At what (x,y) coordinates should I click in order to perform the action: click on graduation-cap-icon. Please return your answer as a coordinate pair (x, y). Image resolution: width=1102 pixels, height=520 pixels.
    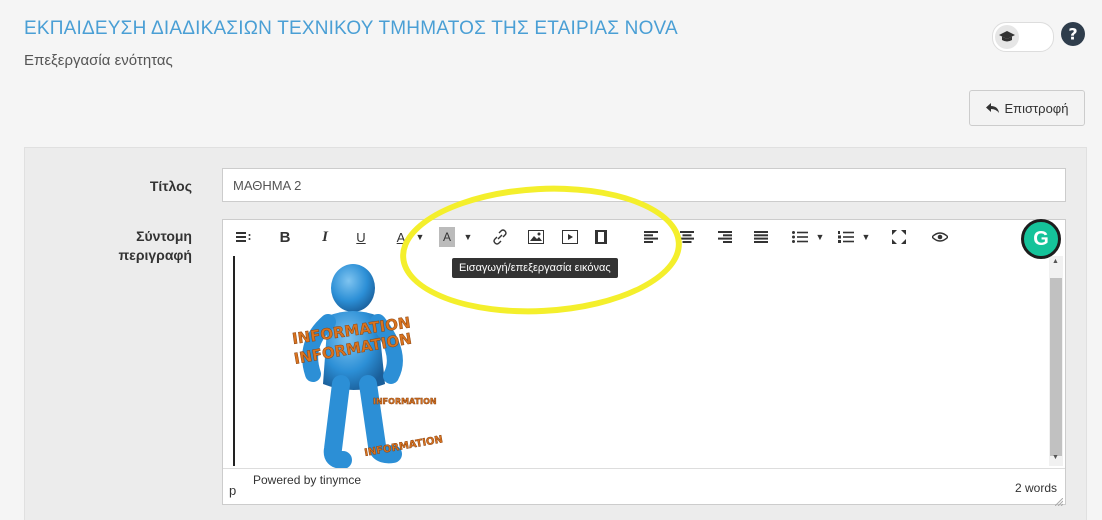
    Looking at the image, I should click on (1007, 37).